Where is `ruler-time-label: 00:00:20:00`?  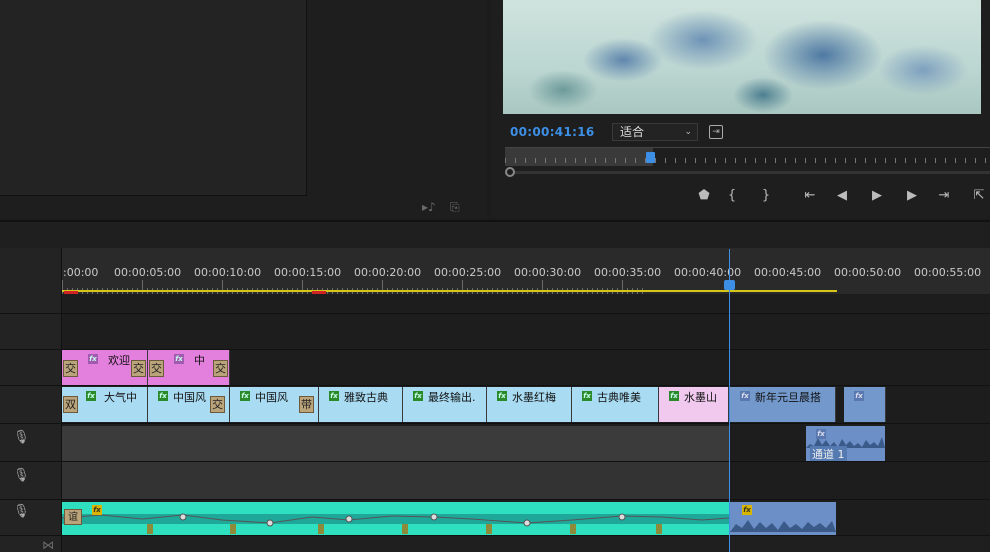 ruler-time-label: 00:00:20:00 is located at coordinates (388, 272).